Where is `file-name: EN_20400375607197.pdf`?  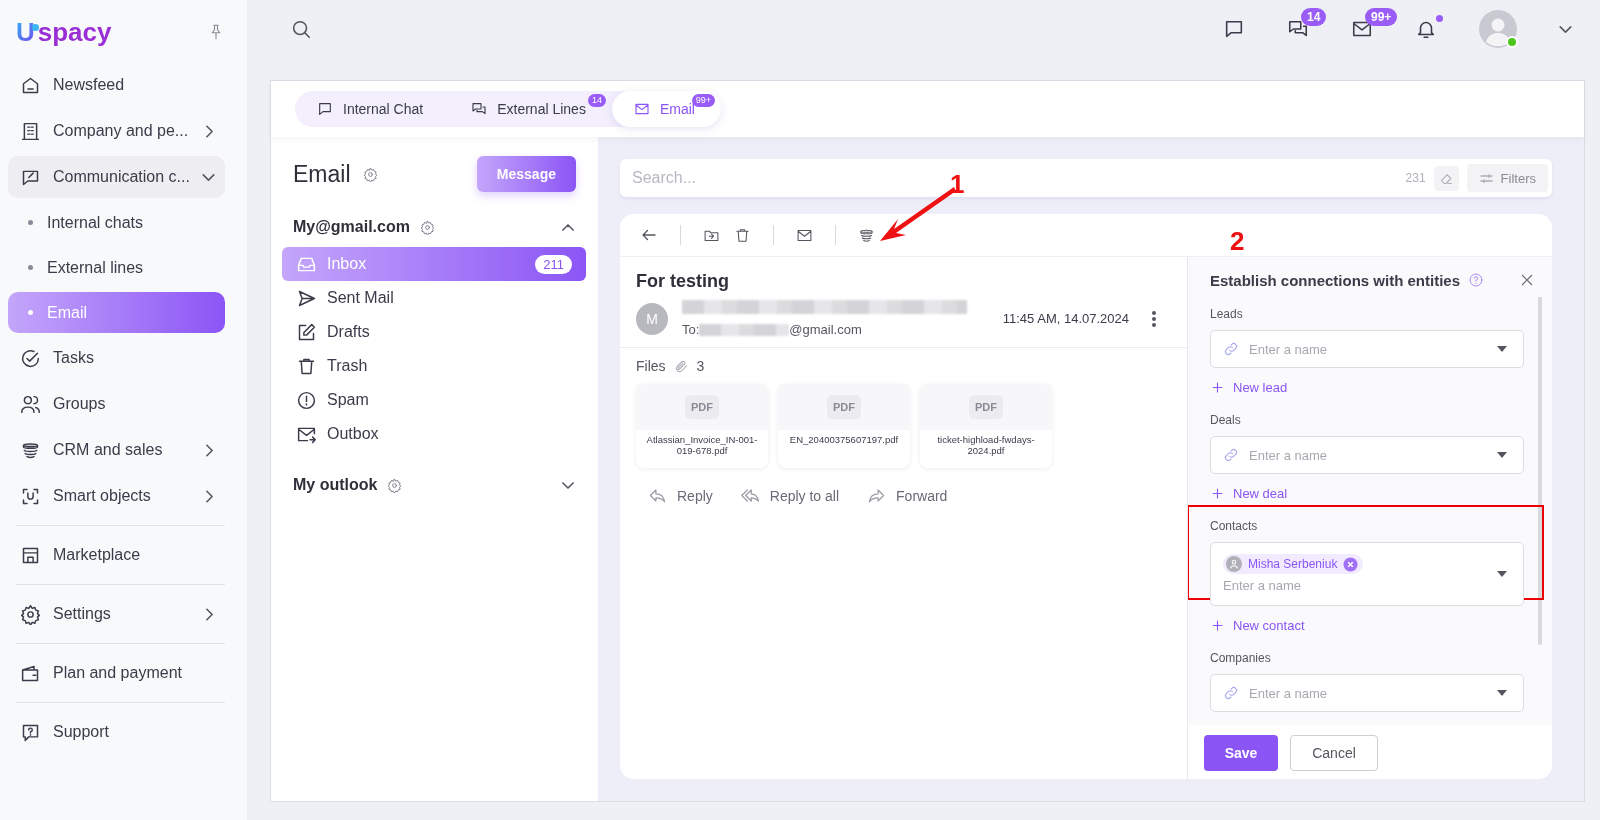 file-name: EN_20400375607197.pdf is located at coordinates (844, 439).